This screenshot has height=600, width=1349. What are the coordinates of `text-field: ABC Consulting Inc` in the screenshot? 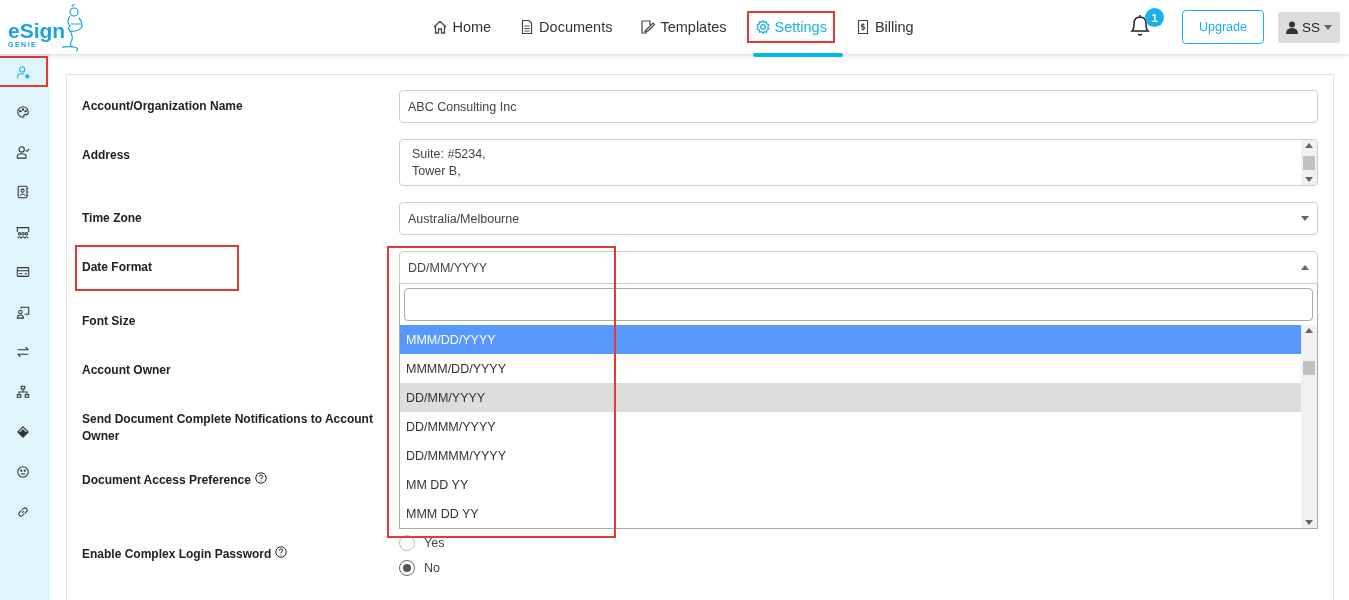 It's located at (858, 106).